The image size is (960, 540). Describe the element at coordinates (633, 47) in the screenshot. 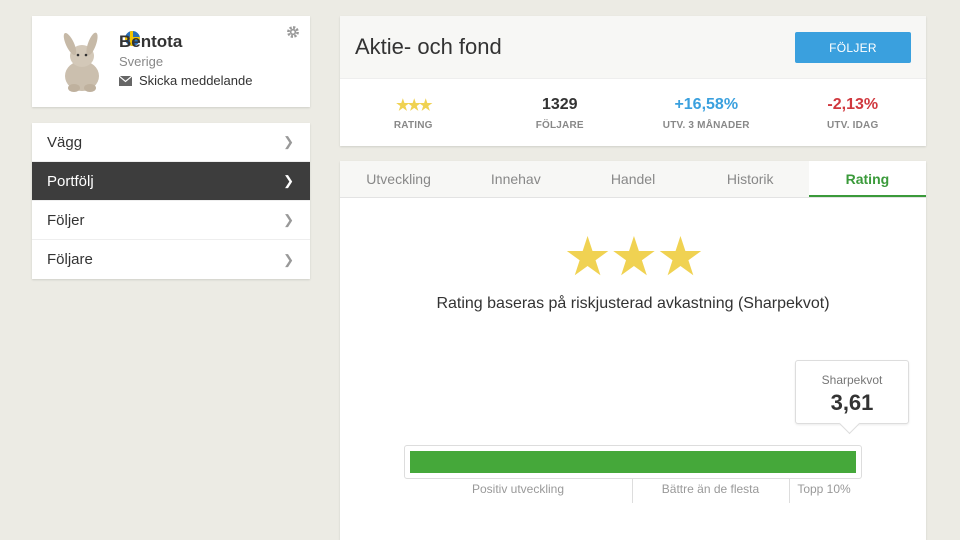

I see `portfolio-title-bar: Aktie- och fond FÖLJER` at that location.